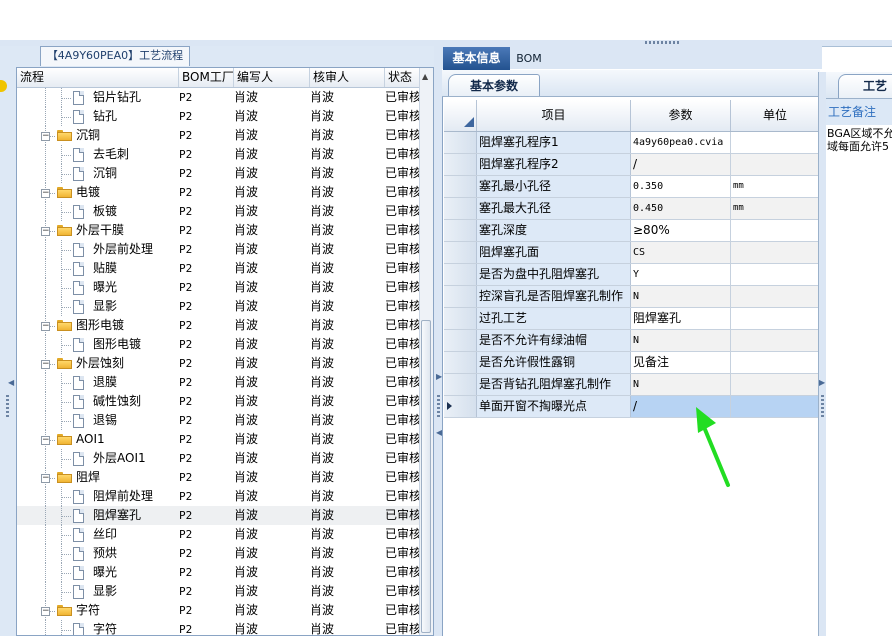  I want to click on param-value-cell: 见备注, so click(681, 362).